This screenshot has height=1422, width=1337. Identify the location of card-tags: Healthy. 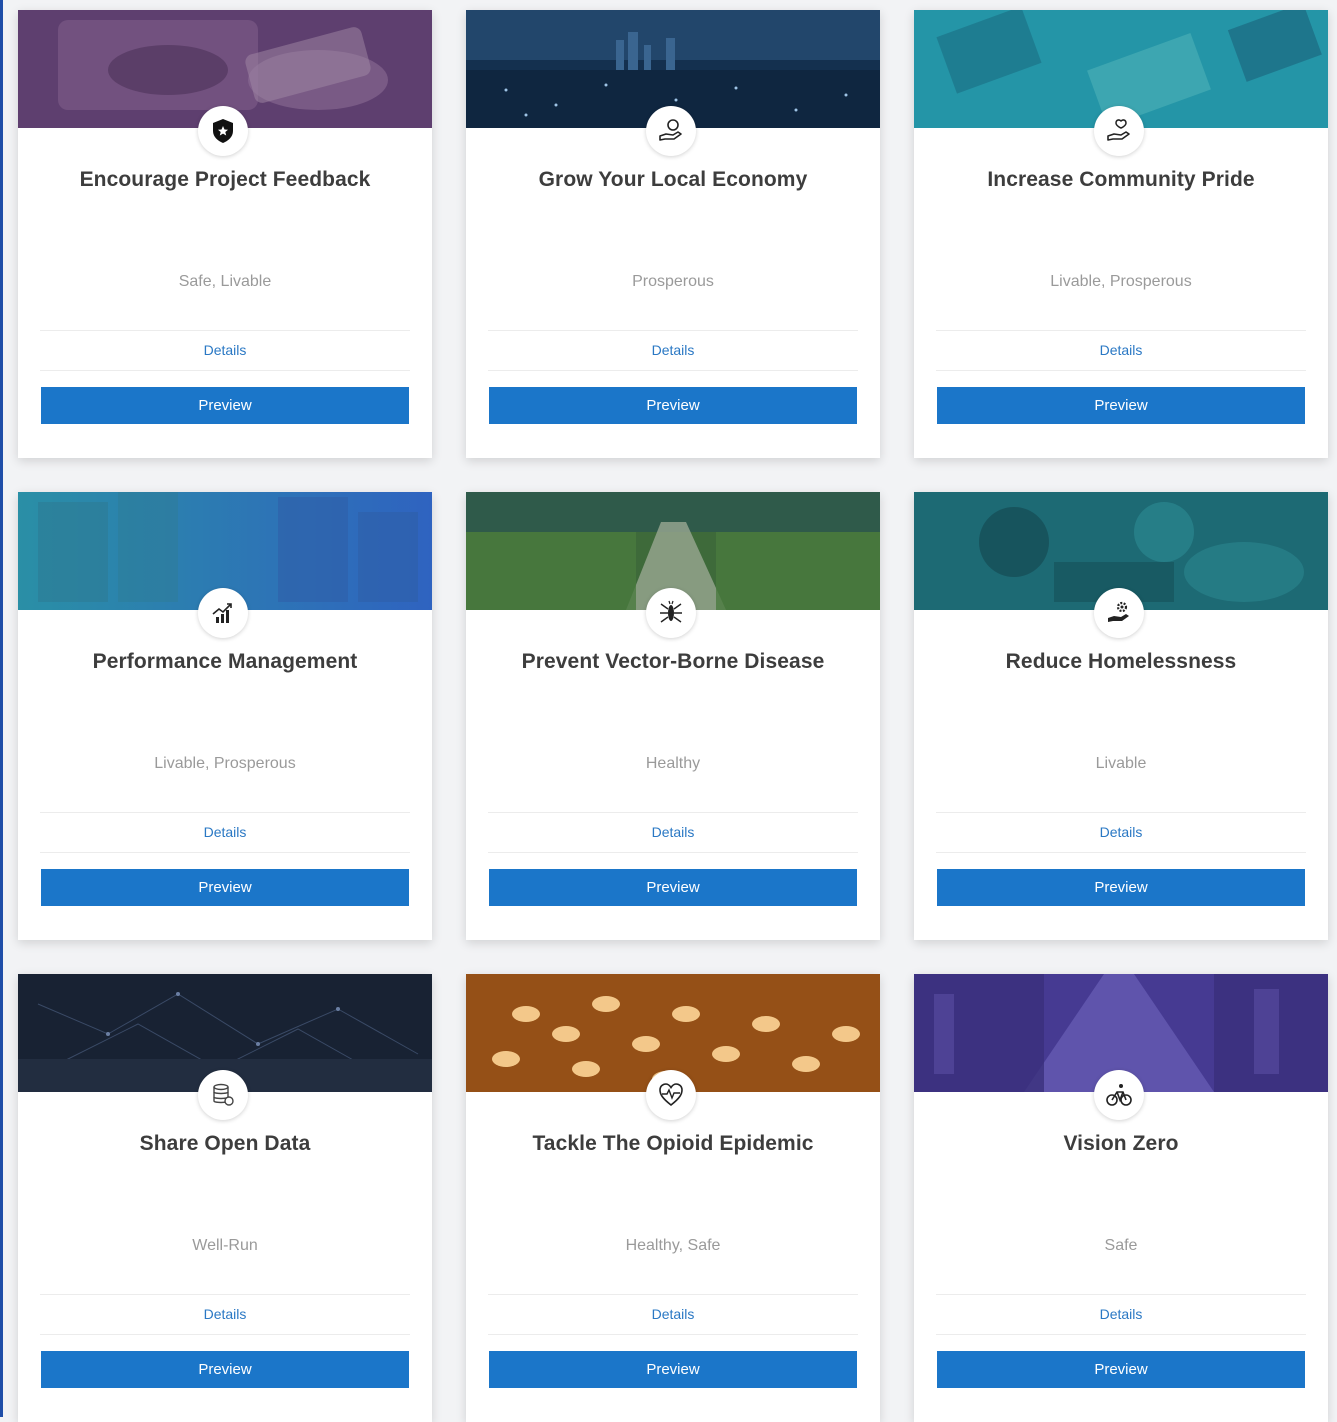
(673, 763).